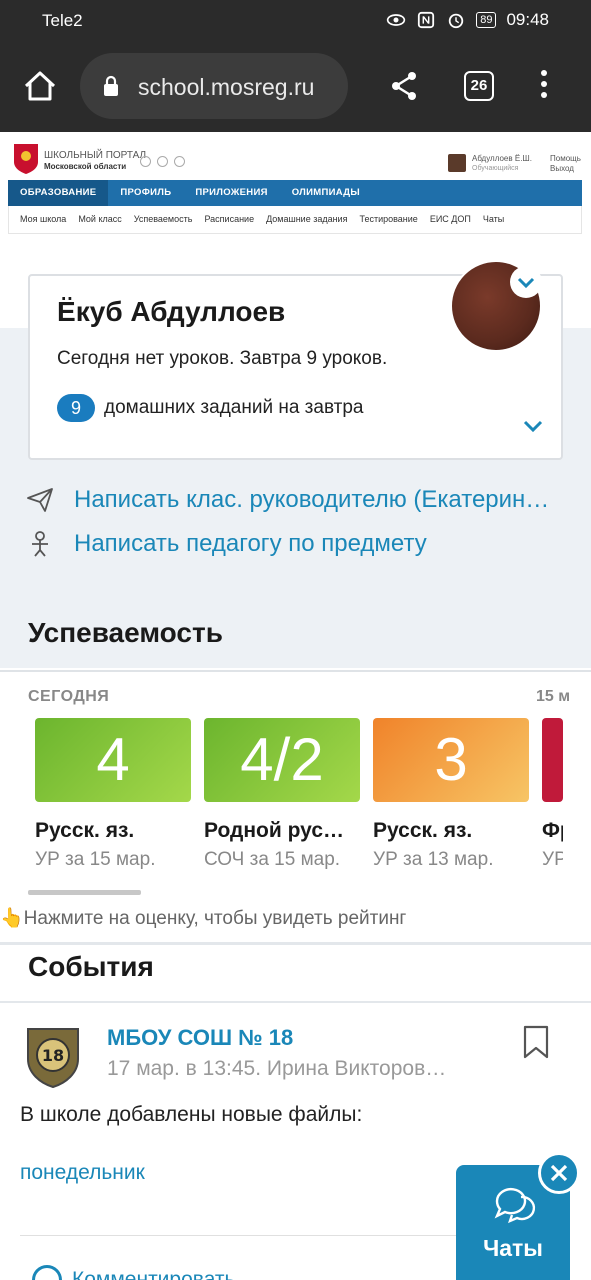 This screenshot has height=1280, width=591. What do you see at coordinates (40, 544) in the screenshot?
I see `teacher-icon` at bounding box center [40, 544].